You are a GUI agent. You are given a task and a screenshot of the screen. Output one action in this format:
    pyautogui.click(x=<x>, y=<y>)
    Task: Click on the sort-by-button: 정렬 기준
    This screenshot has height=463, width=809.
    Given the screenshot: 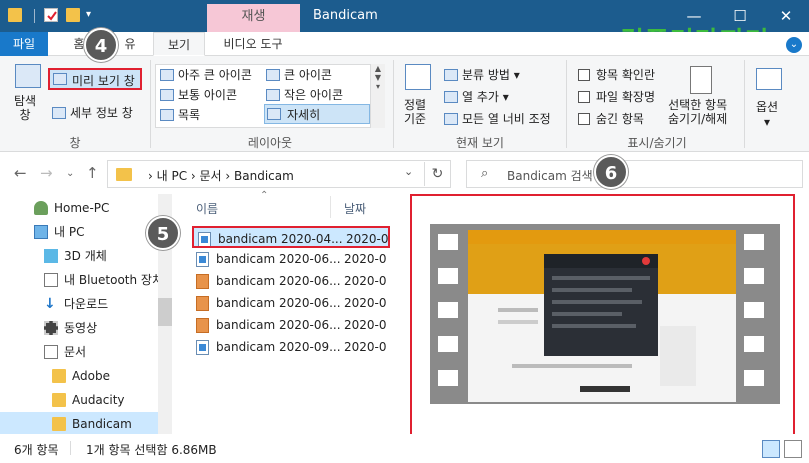 What is the action you would take?
    pyautogui.click(x=415, y=112)
    